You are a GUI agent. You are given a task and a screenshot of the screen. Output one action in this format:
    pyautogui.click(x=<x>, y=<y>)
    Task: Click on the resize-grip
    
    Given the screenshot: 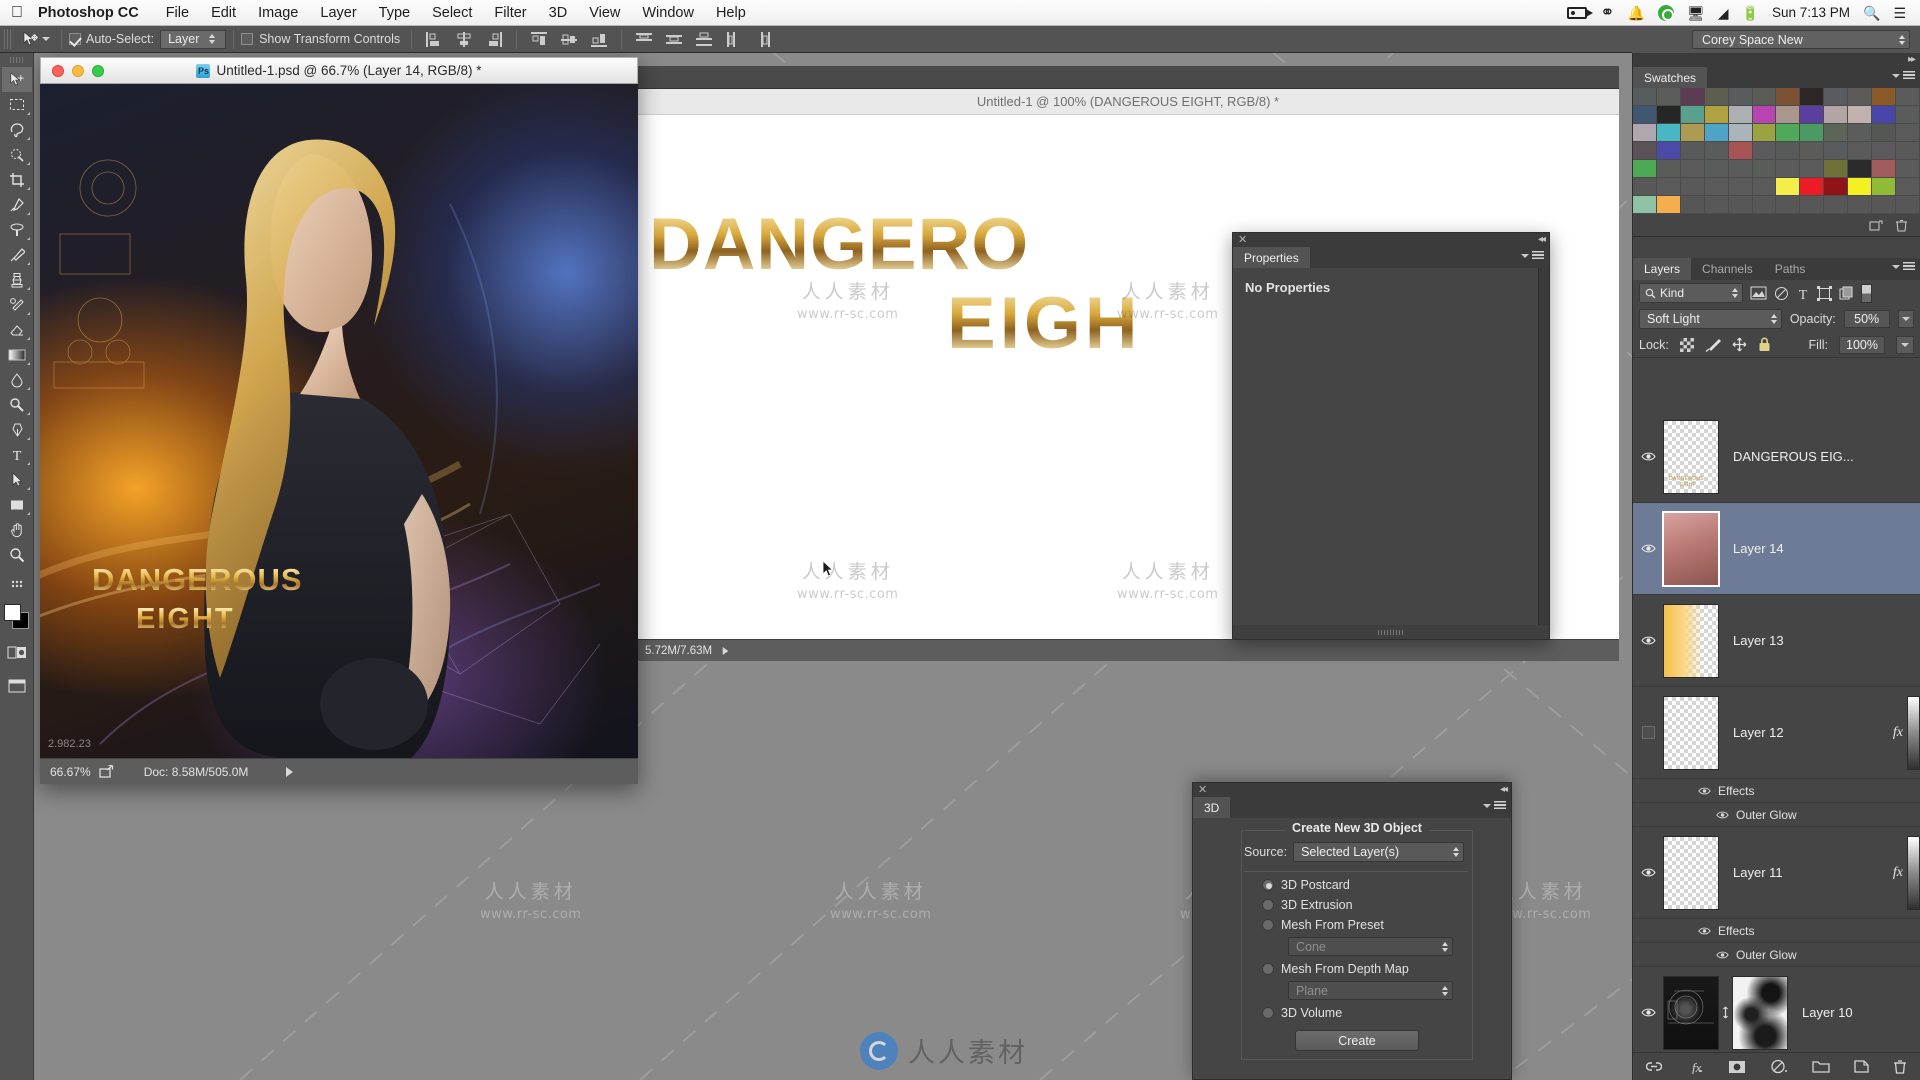 What is the action you would take?
    pyautogui.click(x=1391, y=632)
    